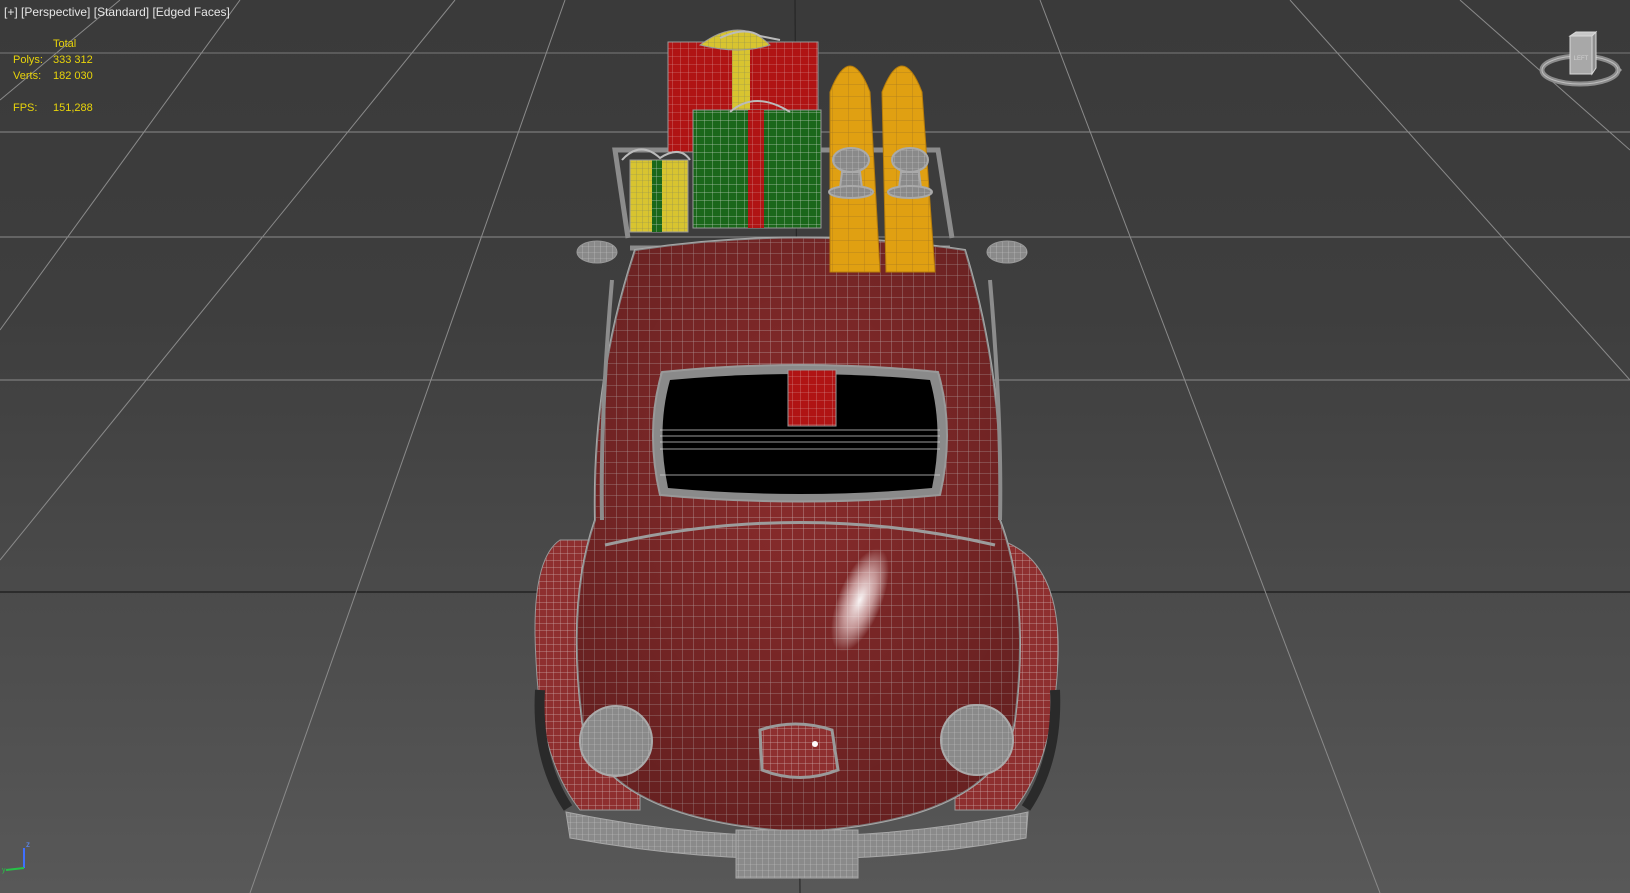 The height and width of the screenshot is (893, 1630). I want to click on gift-boxes, so click(721, 131).